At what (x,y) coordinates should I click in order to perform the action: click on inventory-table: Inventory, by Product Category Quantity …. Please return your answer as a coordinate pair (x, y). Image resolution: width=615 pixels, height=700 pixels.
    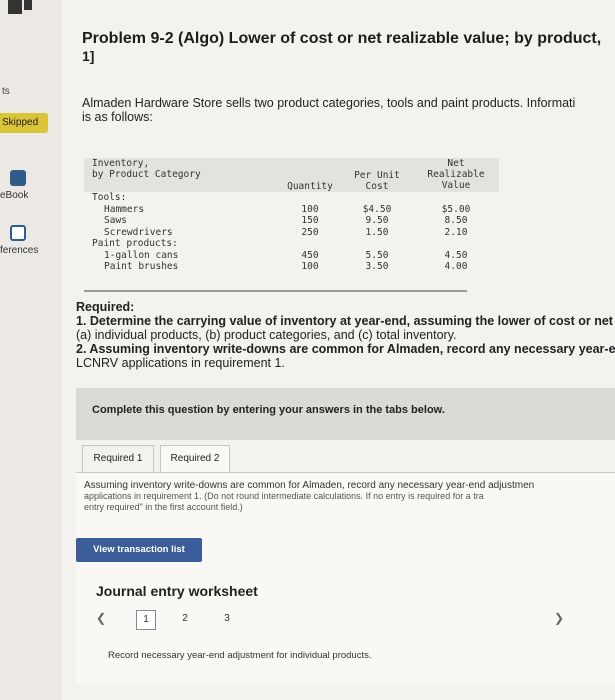
    Looking at the image, I should click on (291, 215).